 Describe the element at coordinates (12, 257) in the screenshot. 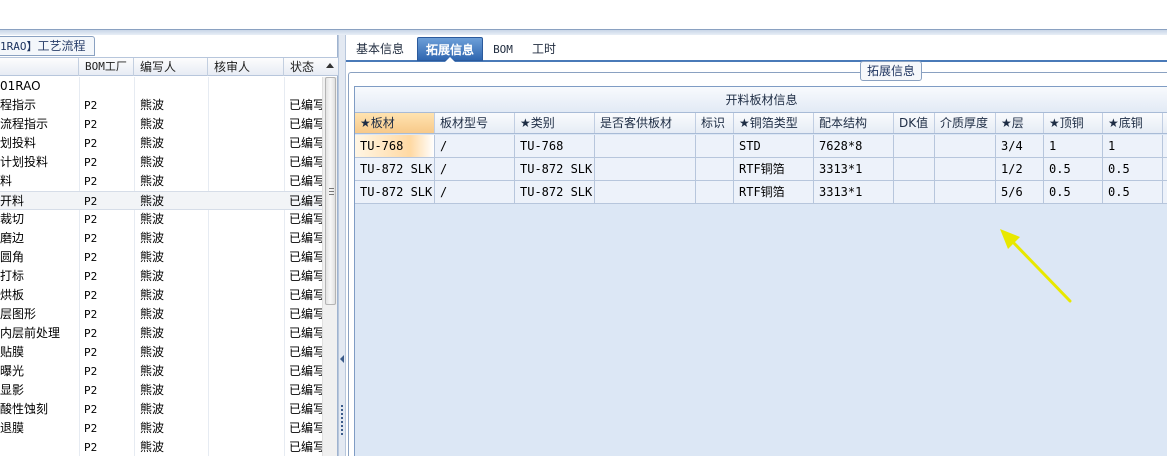

I see `process-name: 圆角` at that location.